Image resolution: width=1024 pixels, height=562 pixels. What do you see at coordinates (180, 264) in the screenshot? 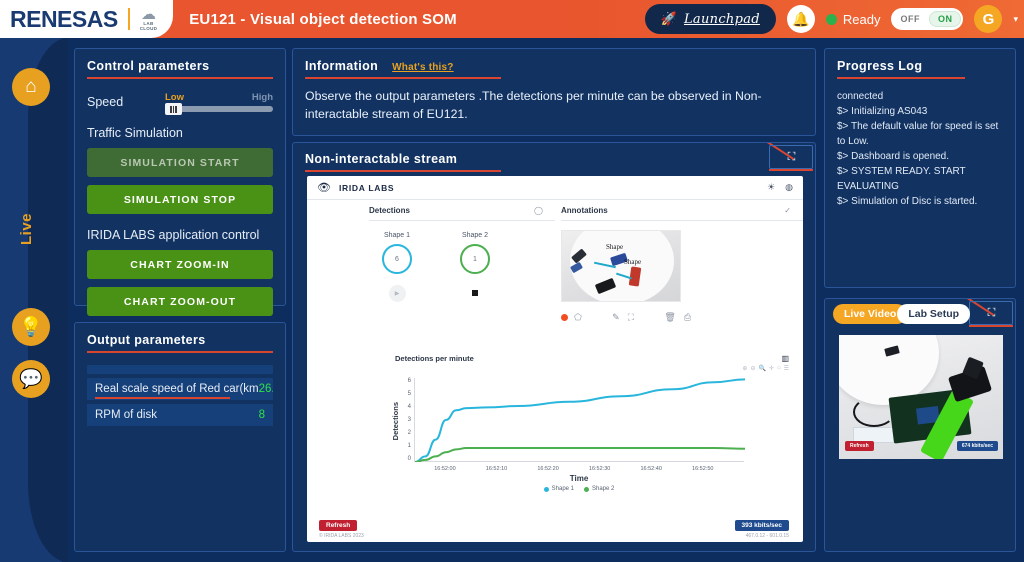
I see `chart-zoom-in-button: CHART ZOOM-IN` at bounding box center [180, 264].